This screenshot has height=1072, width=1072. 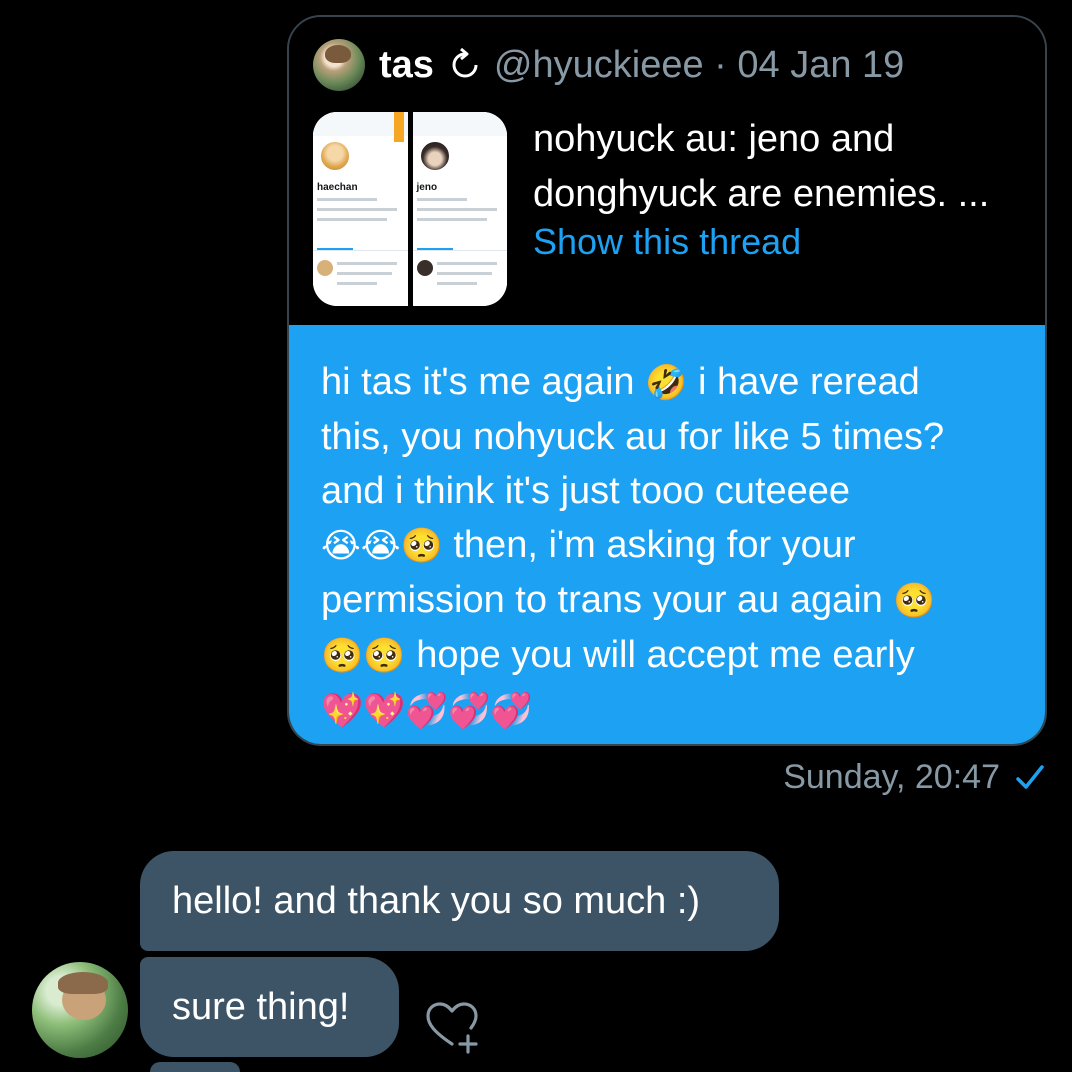 I want to click on heart-plus-icon, so click(x=454, y=1028).